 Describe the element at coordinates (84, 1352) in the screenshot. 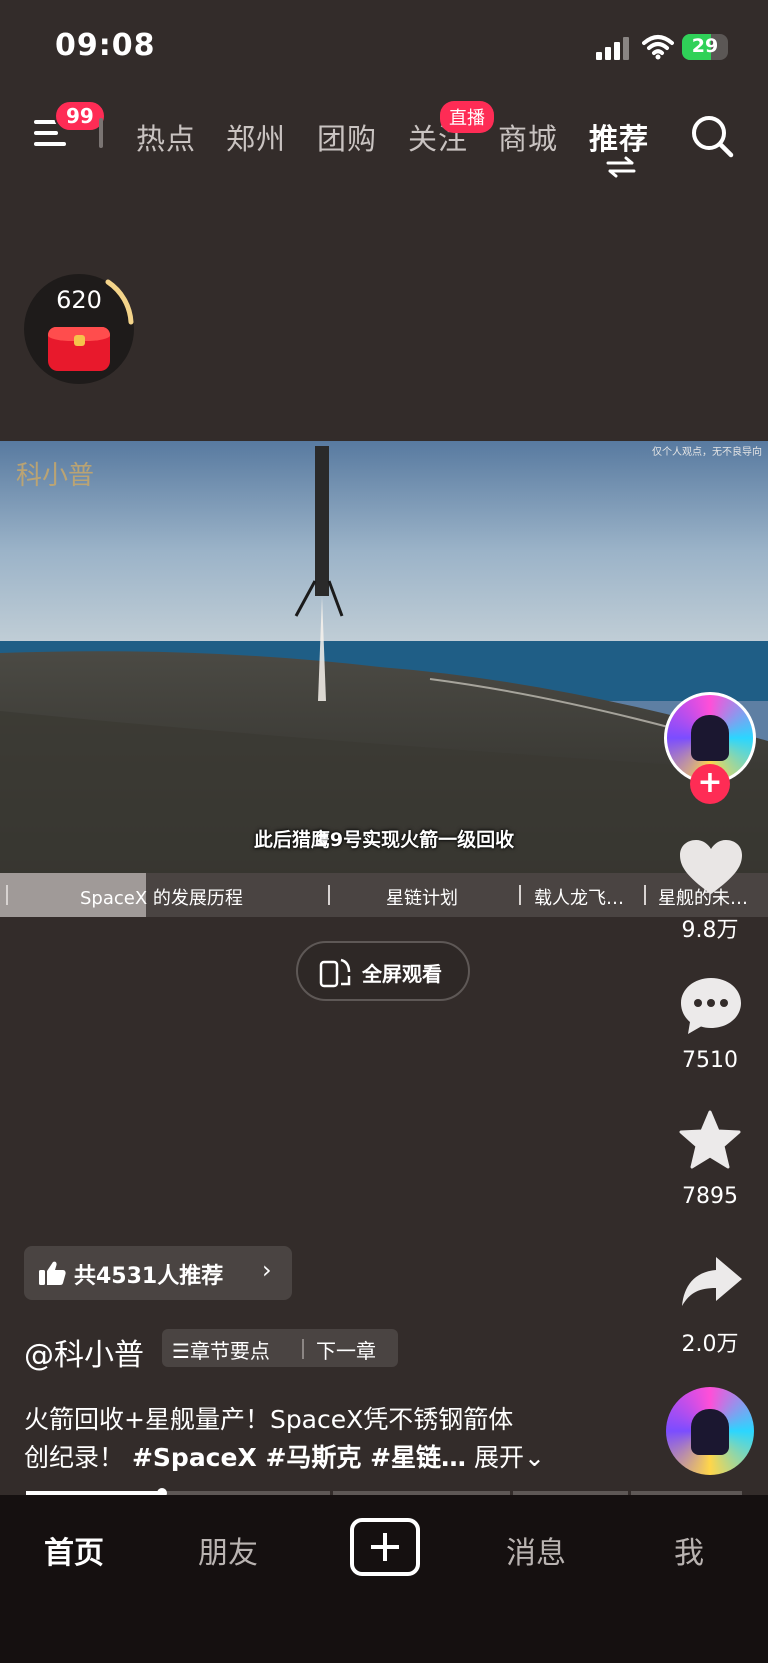

I see `author-name: @科小普` at that location.